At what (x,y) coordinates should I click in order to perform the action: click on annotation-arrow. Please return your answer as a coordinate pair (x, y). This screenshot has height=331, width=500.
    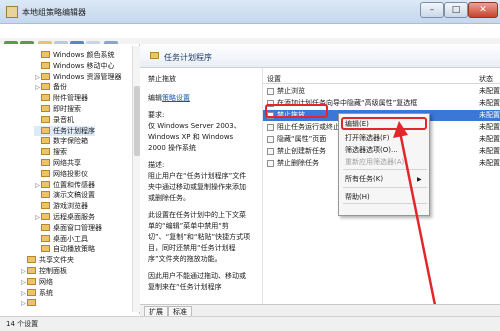
    Looking at the image, I should click on (416, 221).